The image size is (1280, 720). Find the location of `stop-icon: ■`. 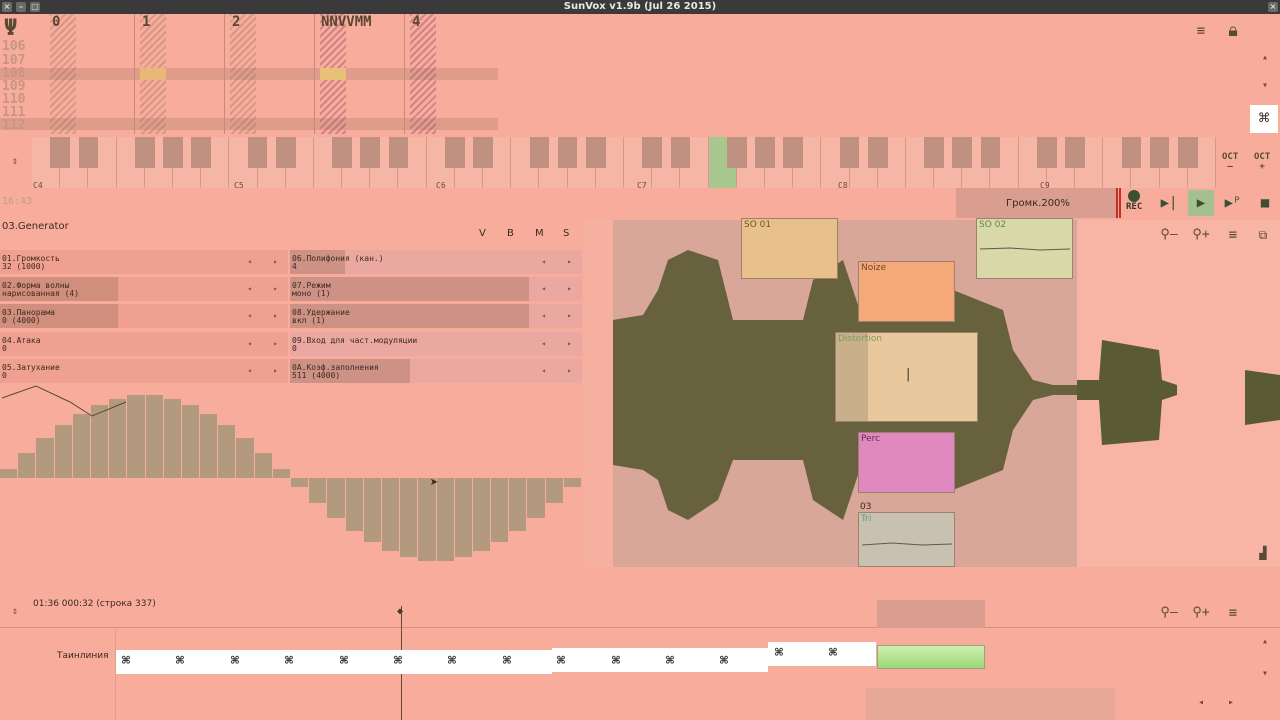

stop-icon: ■ is located at coordinates (1265, 203).